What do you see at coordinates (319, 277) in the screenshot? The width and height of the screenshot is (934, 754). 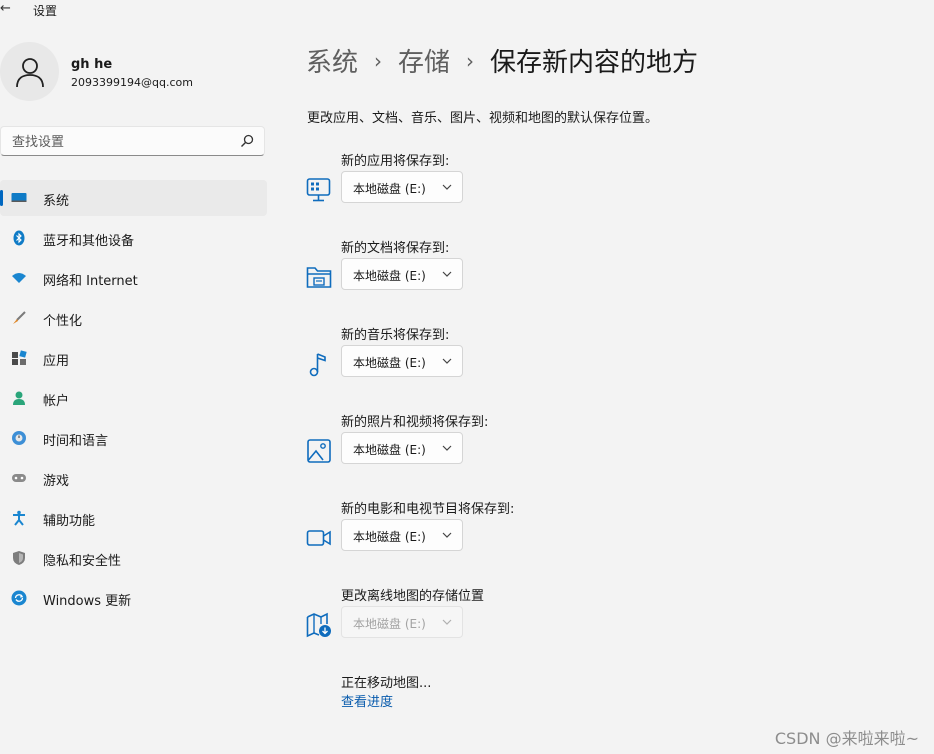 I see `folder-icon` at bounding box center [319, 277].